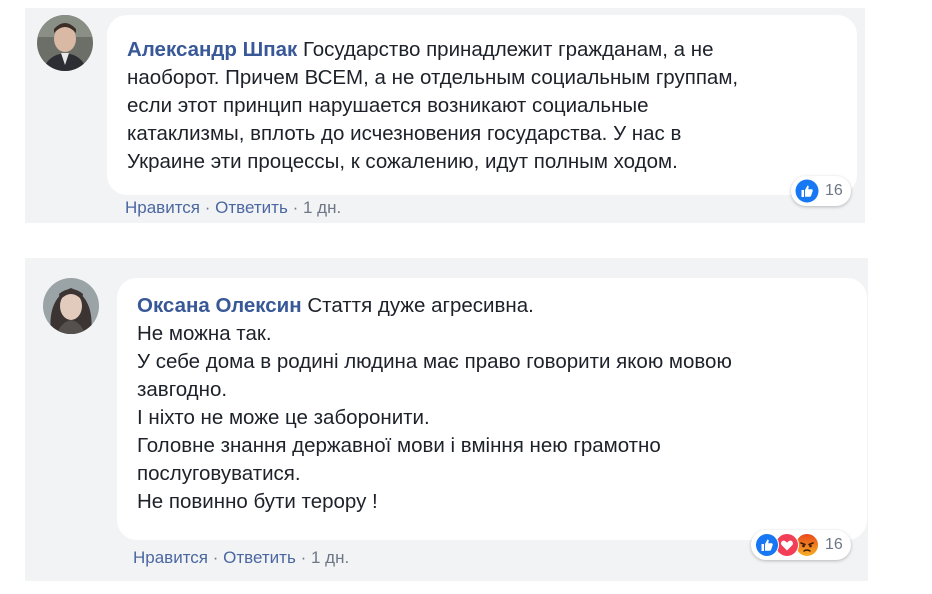  Describe the element at coordinates (219, 473) in the screenshot. I see `comment-text-line: послуговуватися.` at that location.